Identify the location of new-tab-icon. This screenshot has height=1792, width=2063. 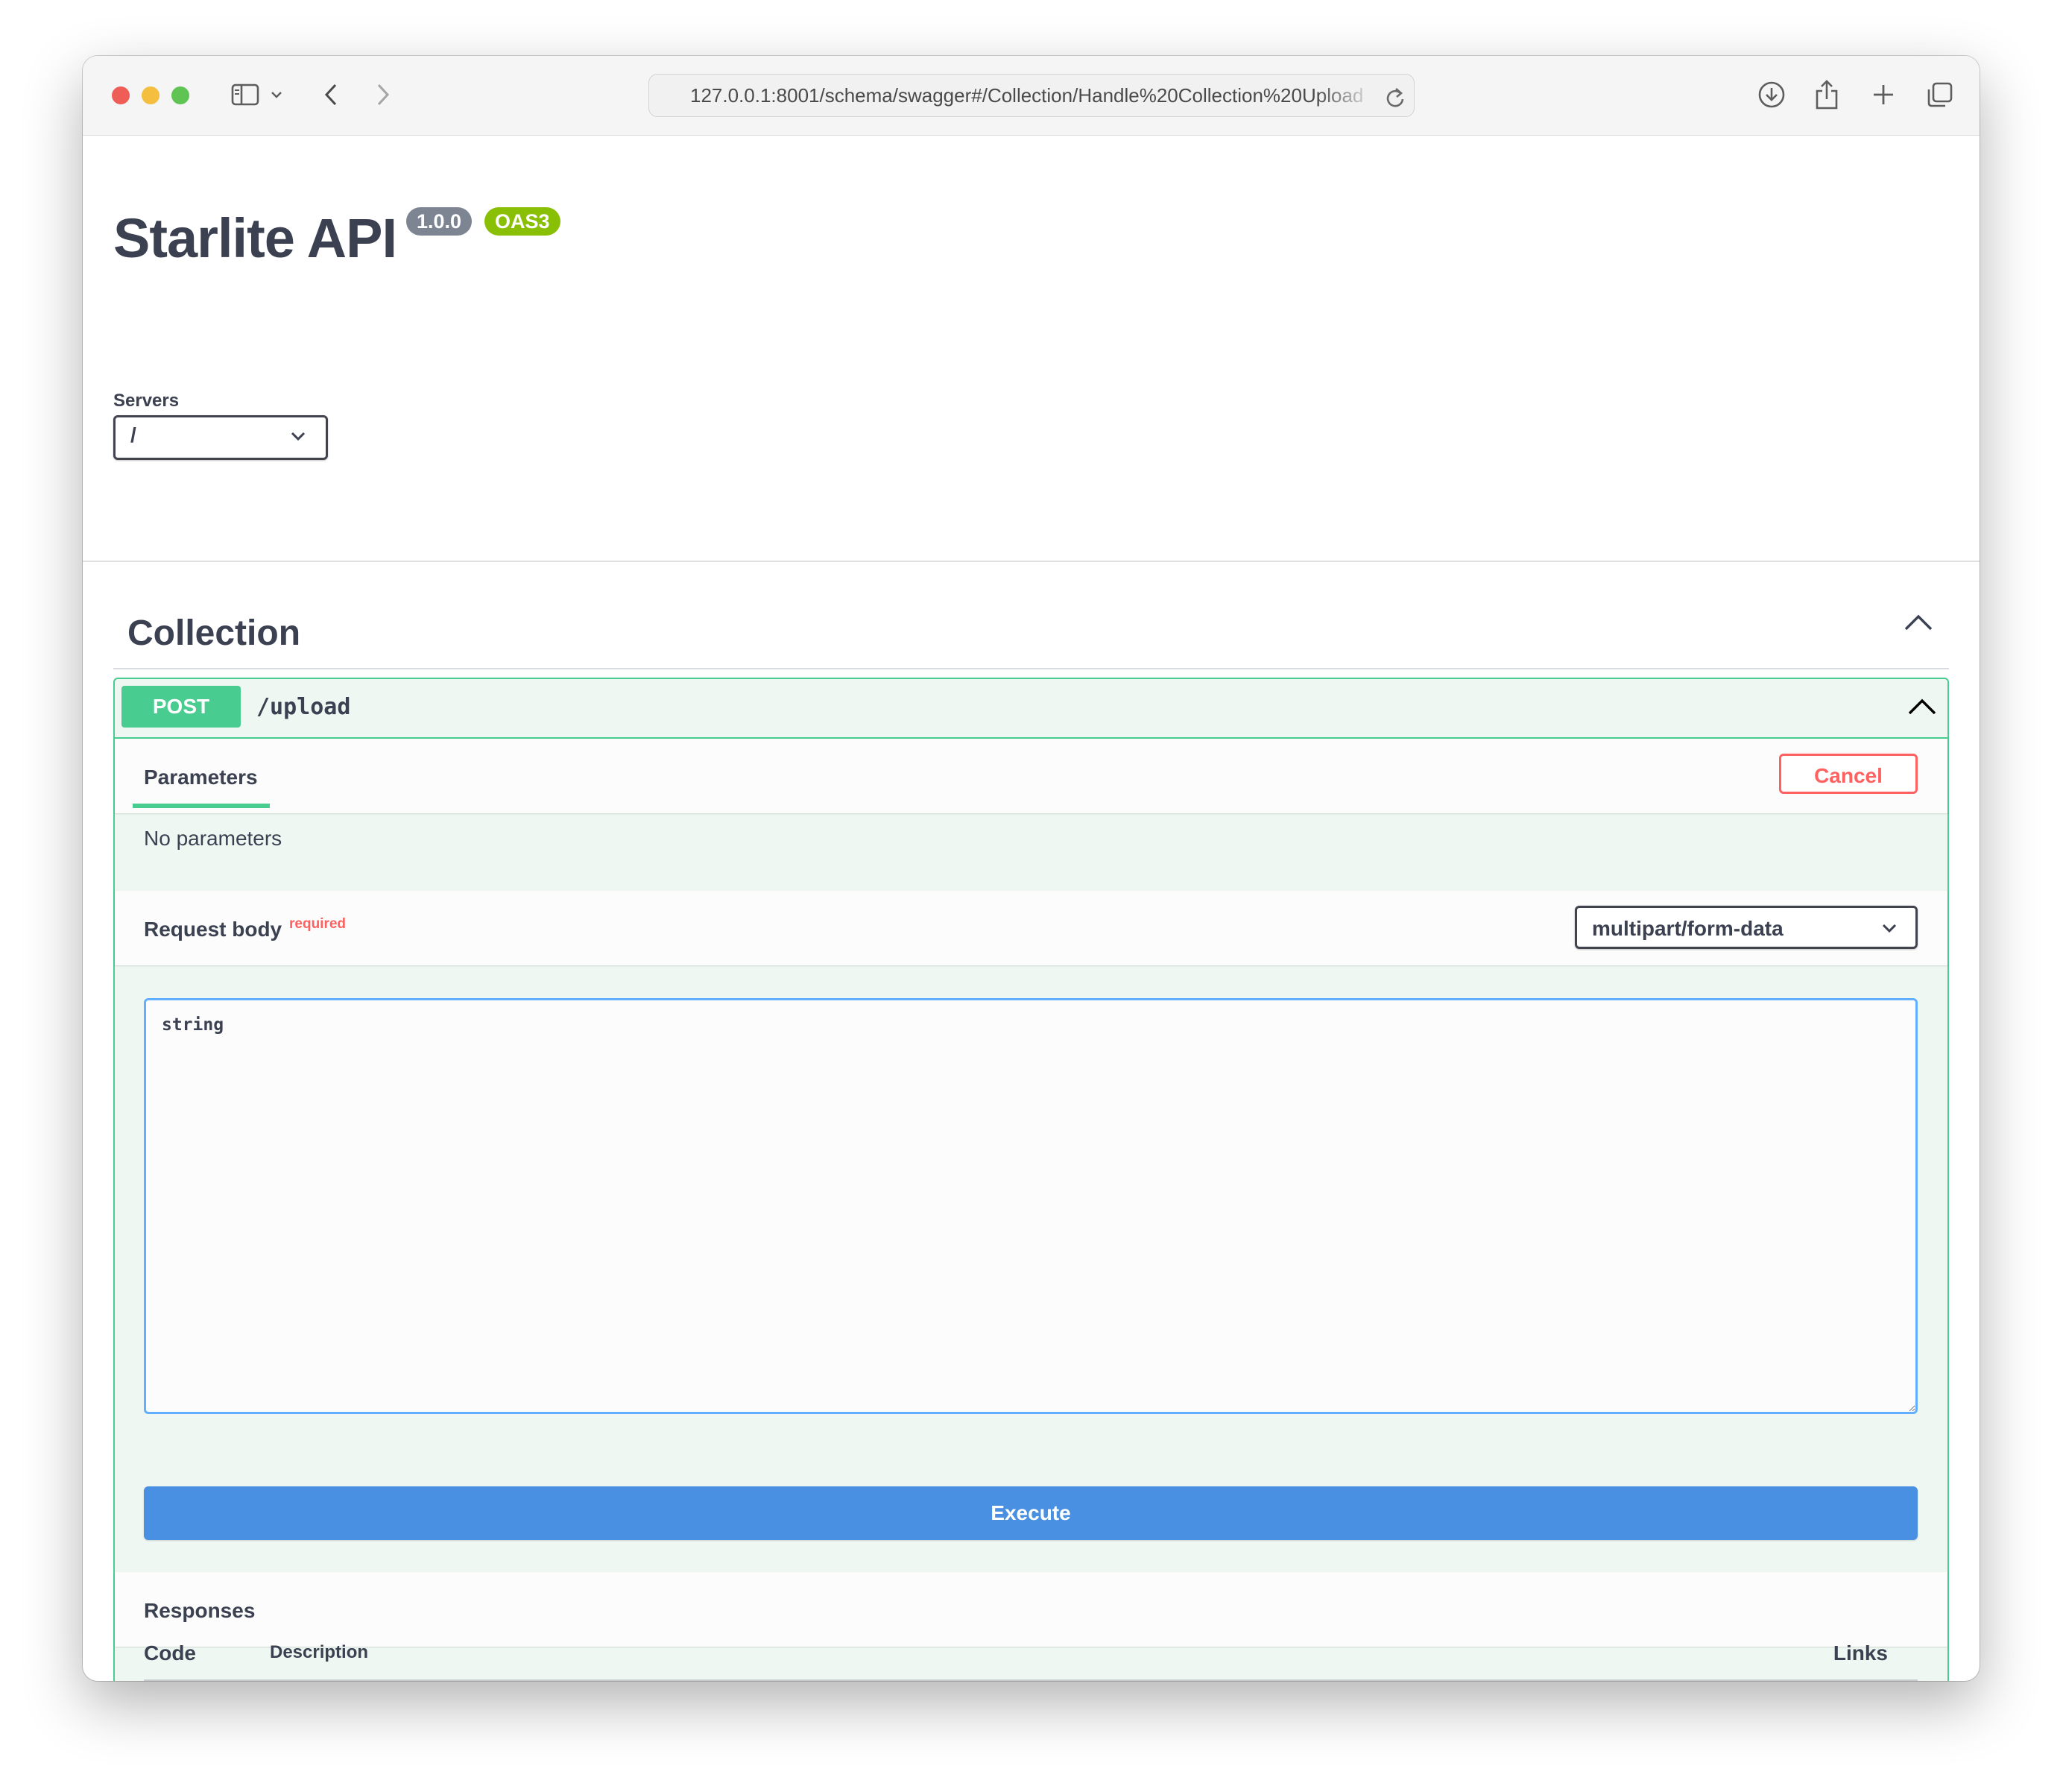
(1883, 94).